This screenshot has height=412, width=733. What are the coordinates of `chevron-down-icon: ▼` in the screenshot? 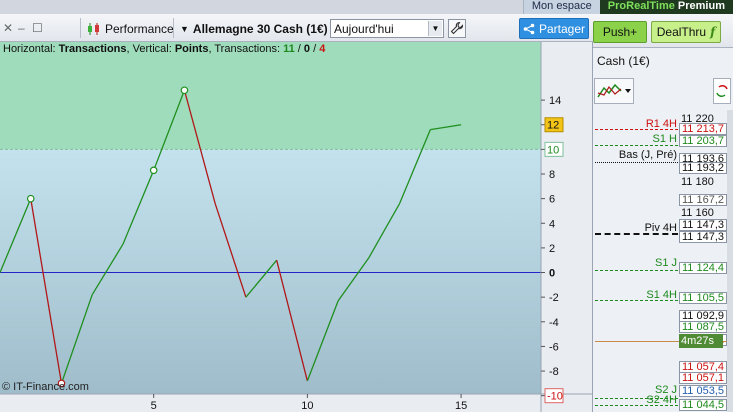 It's located at (435, 28).